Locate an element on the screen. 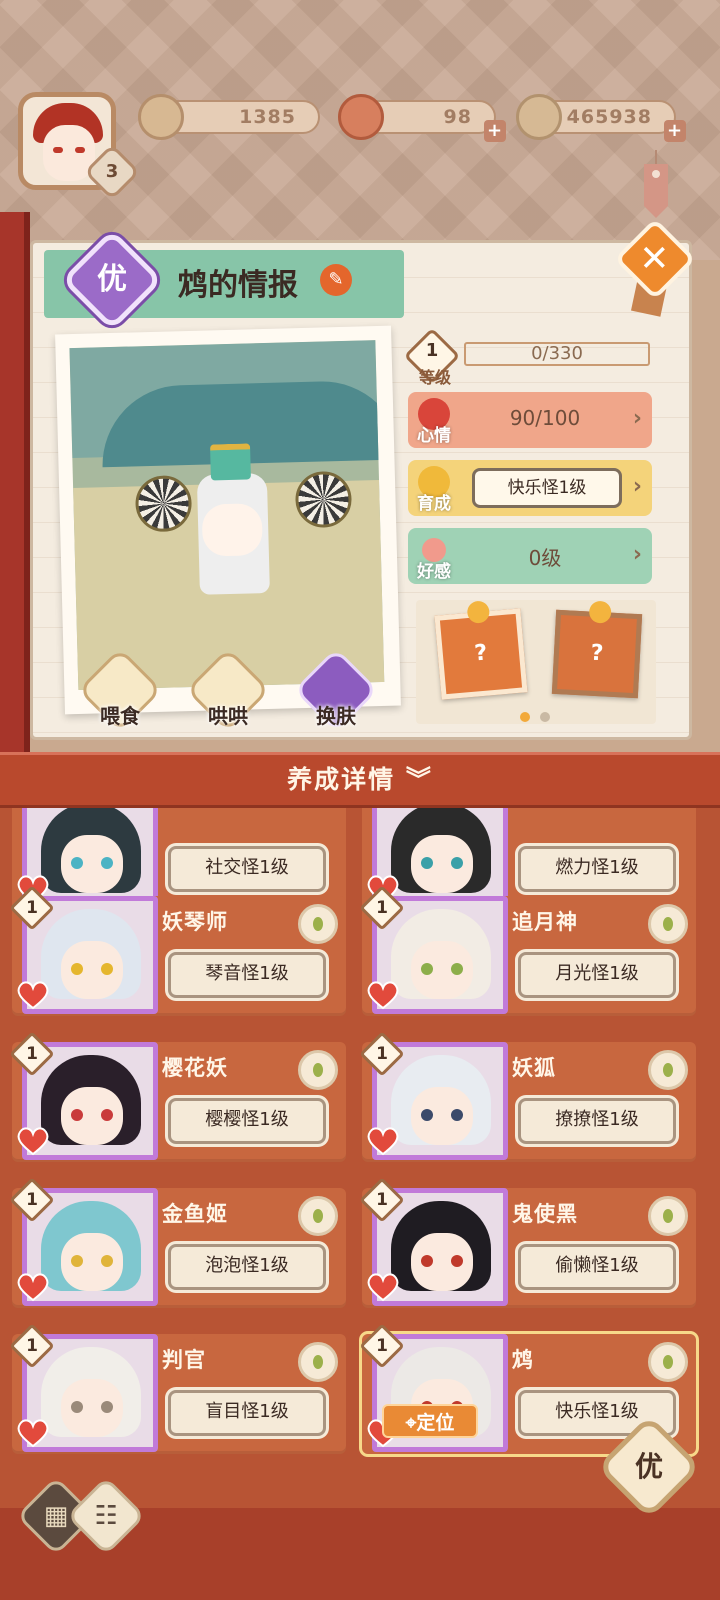  monster-card: 1 追月神 月光怪1级 is located at coordinates (527, 950).